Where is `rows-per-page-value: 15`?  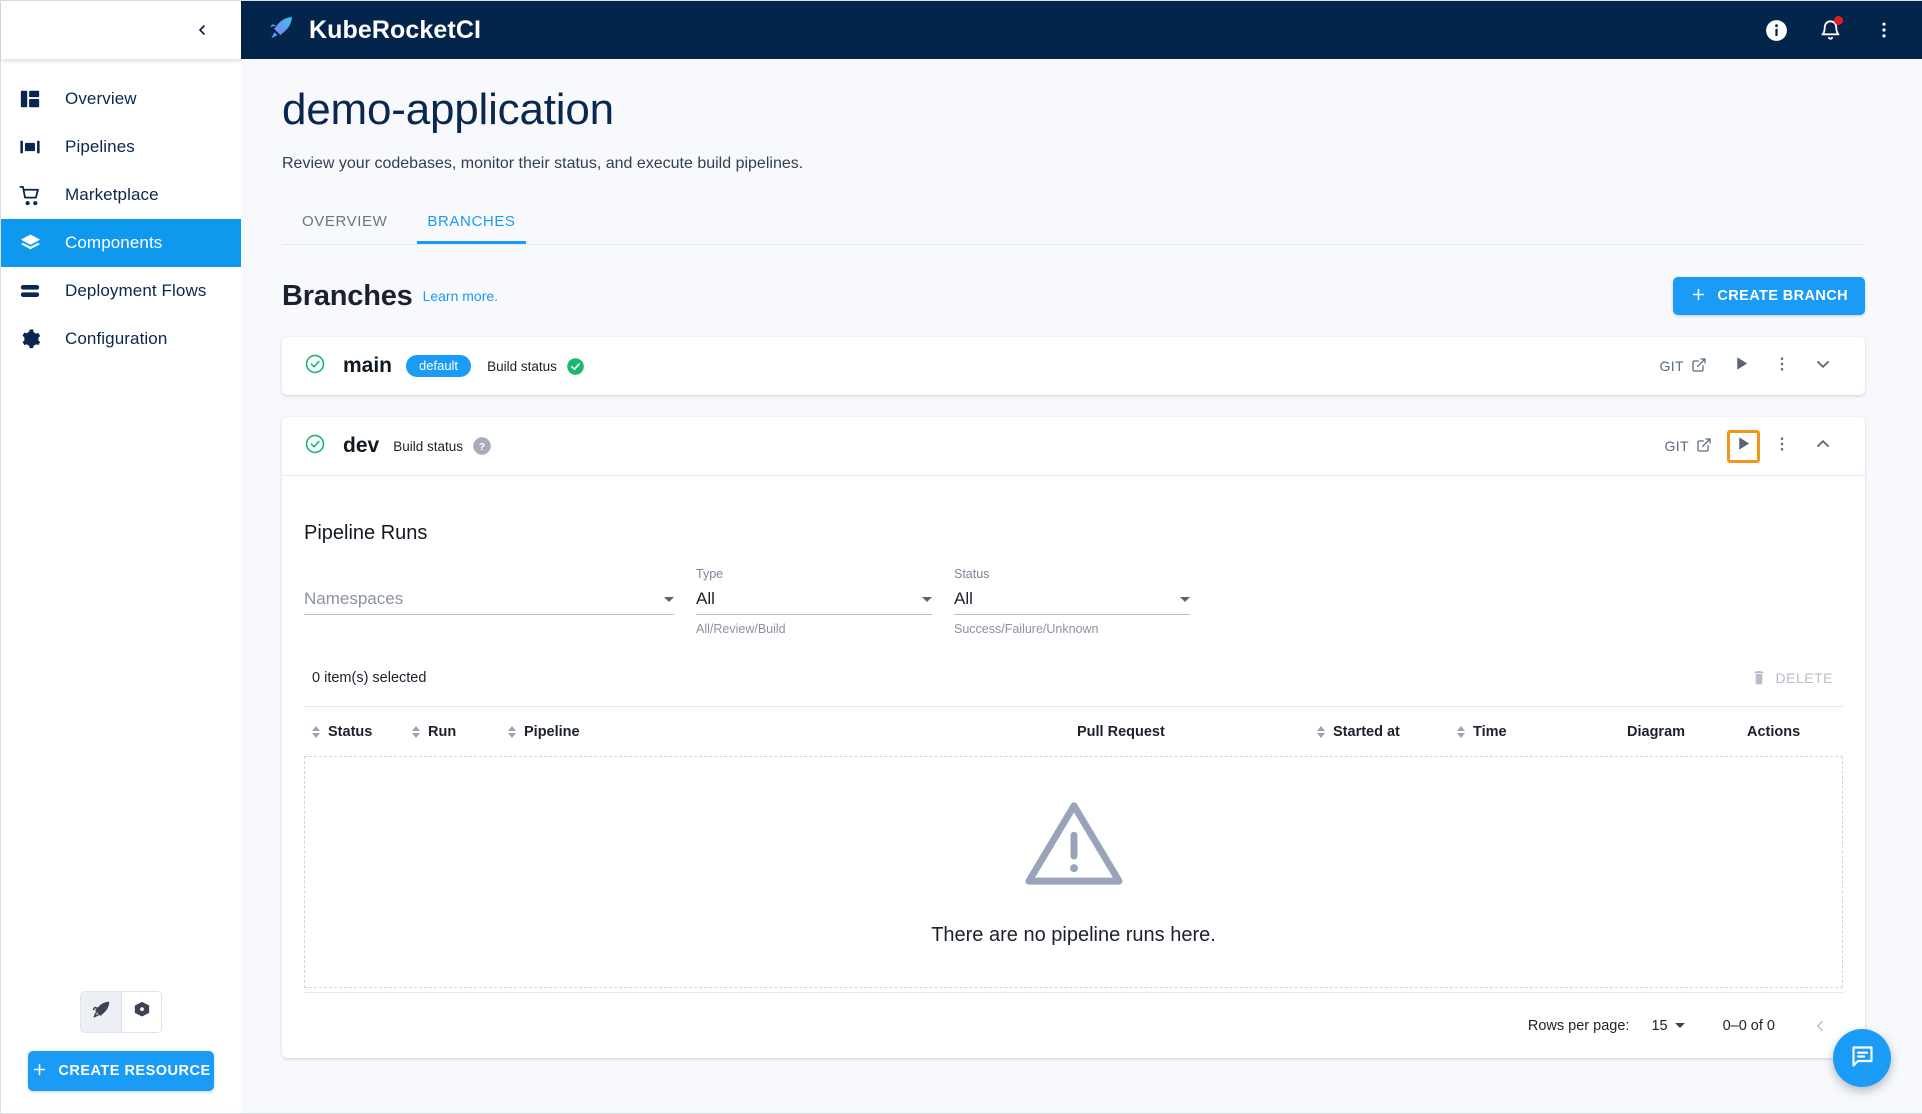 rows-per-page-value: 15 is located at coordinates (1659, 1025).